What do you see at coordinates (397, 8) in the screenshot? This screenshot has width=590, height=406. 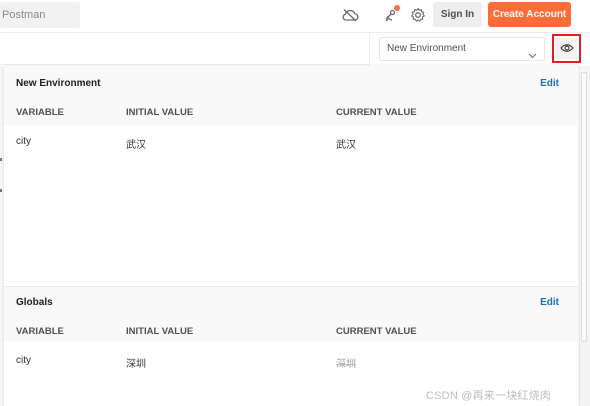 I see `notification-dot` at bounding box center [397, 8].